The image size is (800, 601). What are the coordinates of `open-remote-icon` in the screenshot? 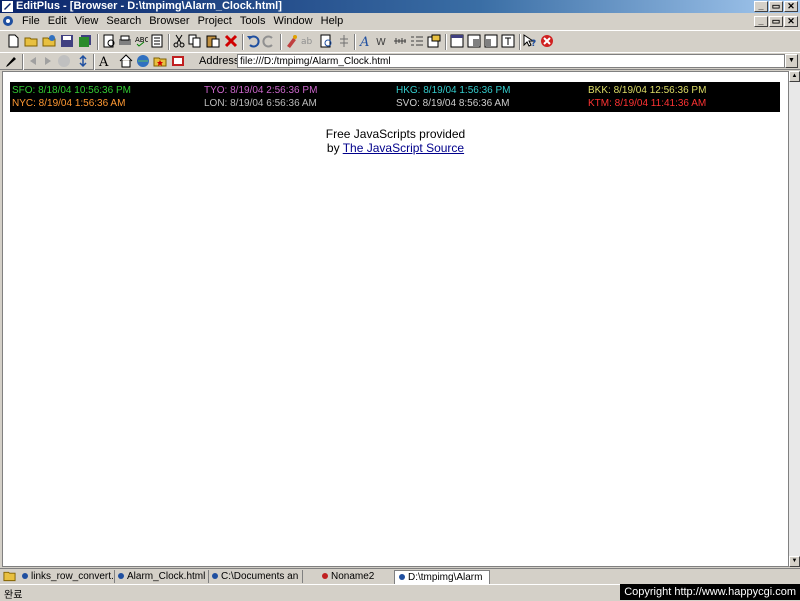 It's located at (49, 41).